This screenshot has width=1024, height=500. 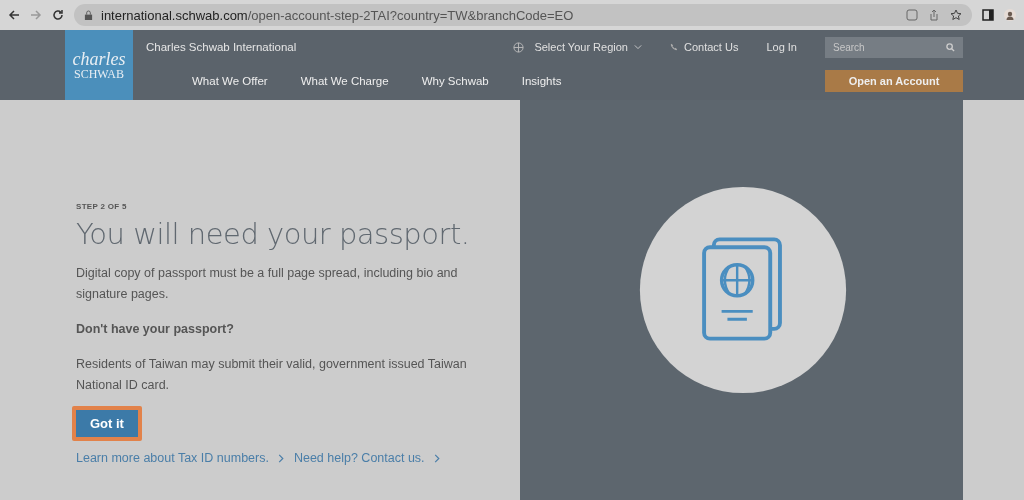 I want to click on phone-icon, so click(x=674, y=47).